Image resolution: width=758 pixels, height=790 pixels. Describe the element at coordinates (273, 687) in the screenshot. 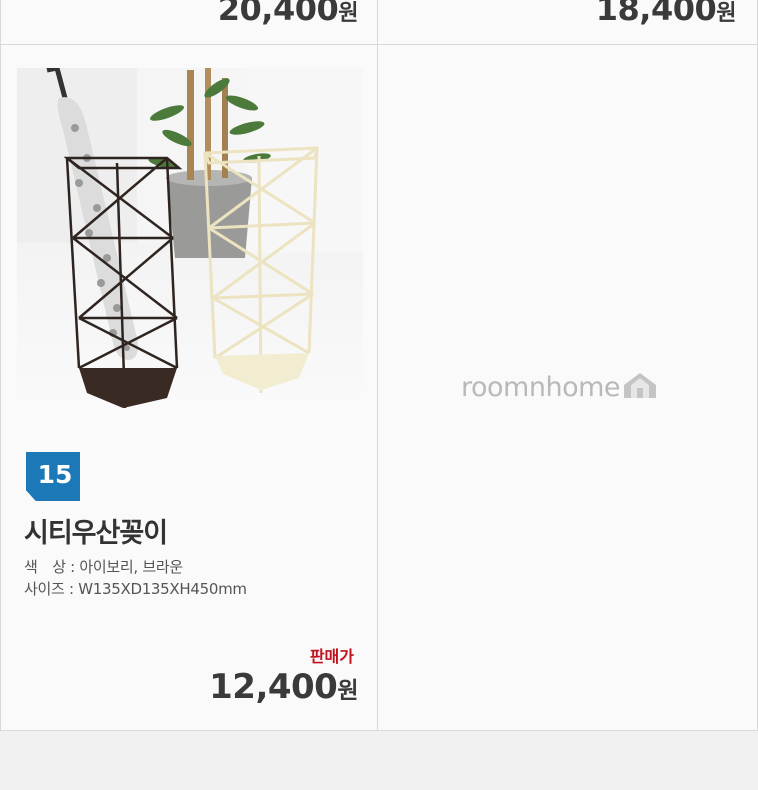

I see `product-price-value: 12,400` at that location.